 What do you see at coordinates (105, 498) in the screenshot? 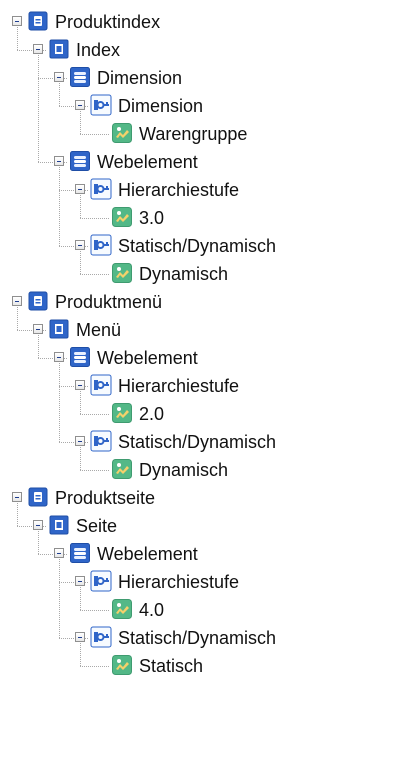
I see `tree-item-label: Produktseite` at bounding box center [105, 498].